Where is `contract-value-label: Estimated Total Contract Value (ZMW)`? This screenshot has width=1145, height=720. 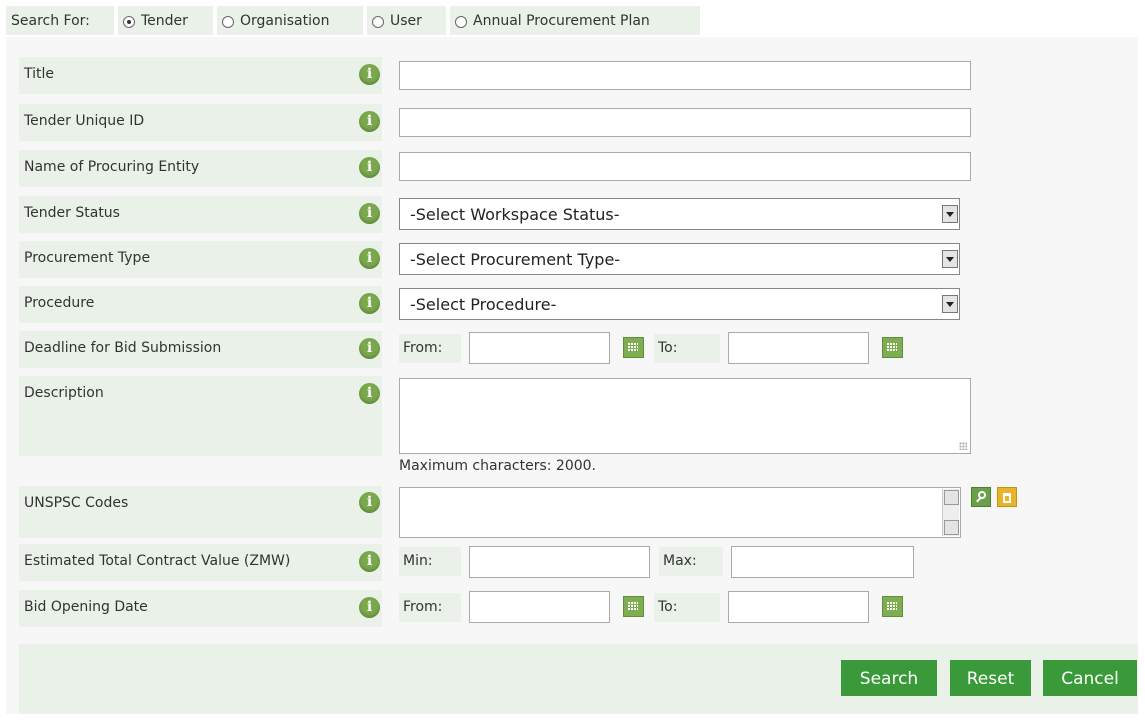
contract-value-label: Estimated Total Contract Value (ZMW) is located at coordinates (200, 562).